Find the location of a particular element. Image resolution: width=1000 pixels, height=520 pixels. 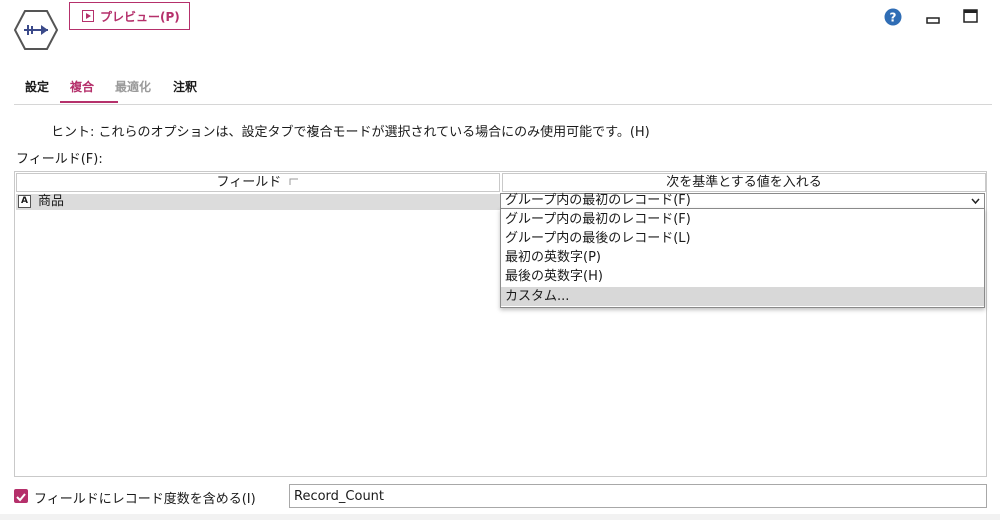

preview-button-label: プレビュー(P) is located at coordinates (140, 16).